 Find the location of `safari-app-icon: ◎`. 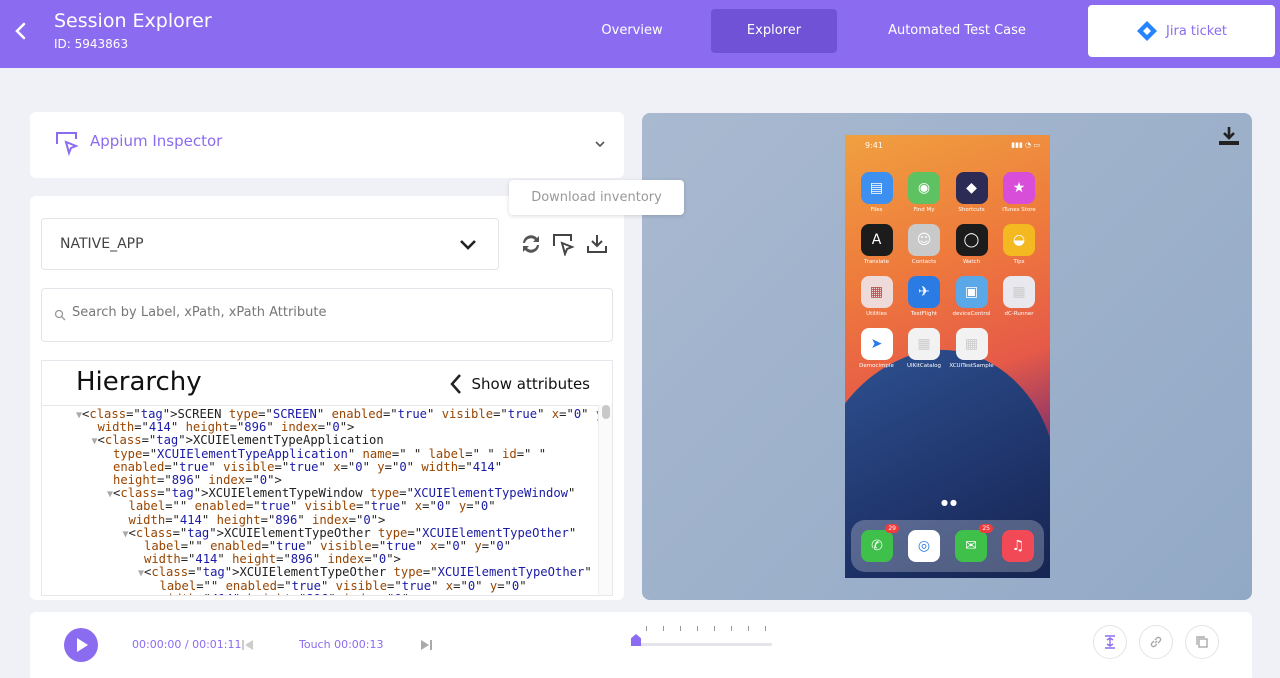

safari-app-icon: ◎ is located at coordinates (924, 546).